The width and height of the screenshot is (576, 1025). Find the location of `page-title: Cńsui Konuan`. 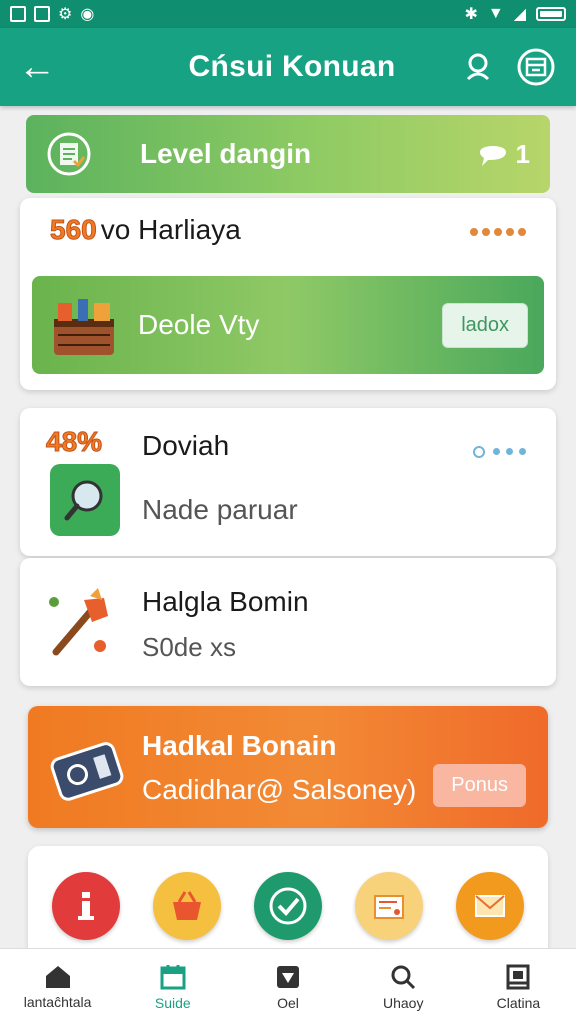

page-title: Cńsui Konuan is located at coordinates (292, 66).